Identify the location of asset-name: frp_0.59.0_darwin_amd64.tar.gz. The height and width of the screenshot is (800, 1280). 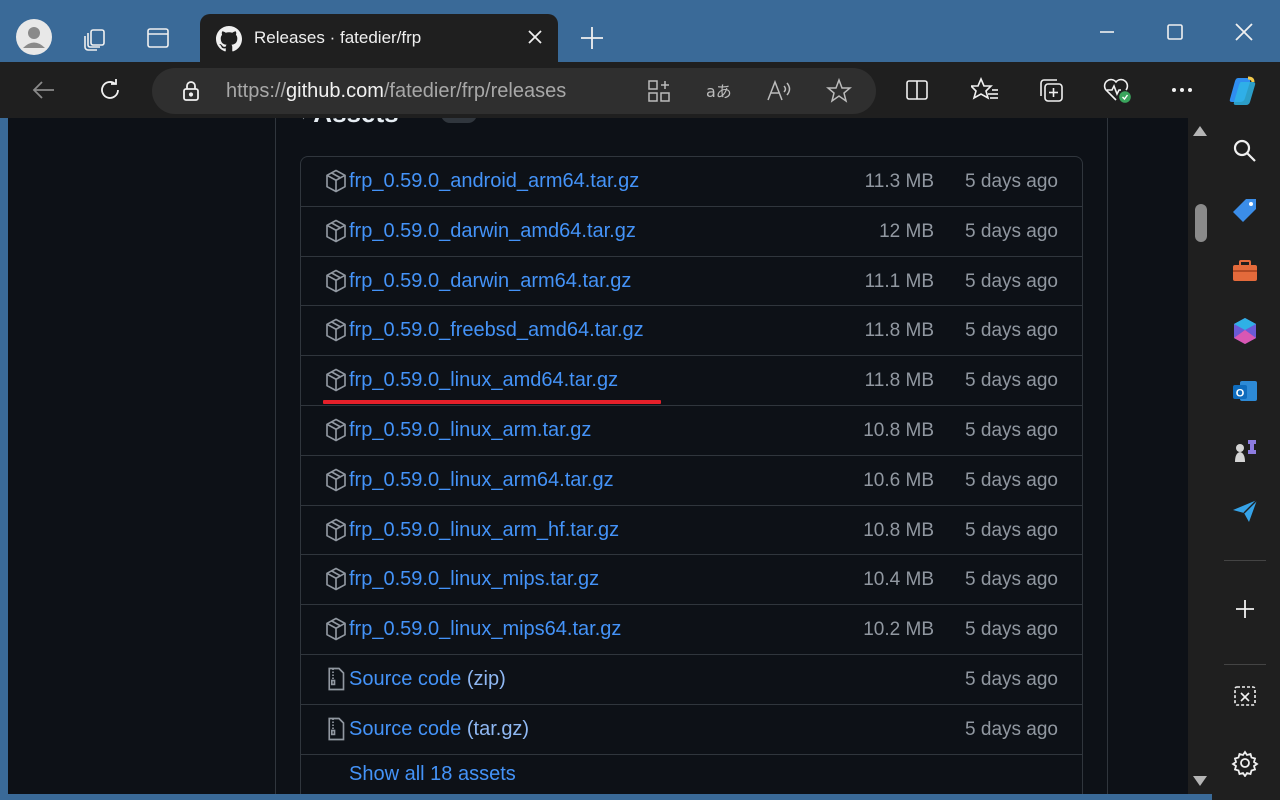
(492, 230).